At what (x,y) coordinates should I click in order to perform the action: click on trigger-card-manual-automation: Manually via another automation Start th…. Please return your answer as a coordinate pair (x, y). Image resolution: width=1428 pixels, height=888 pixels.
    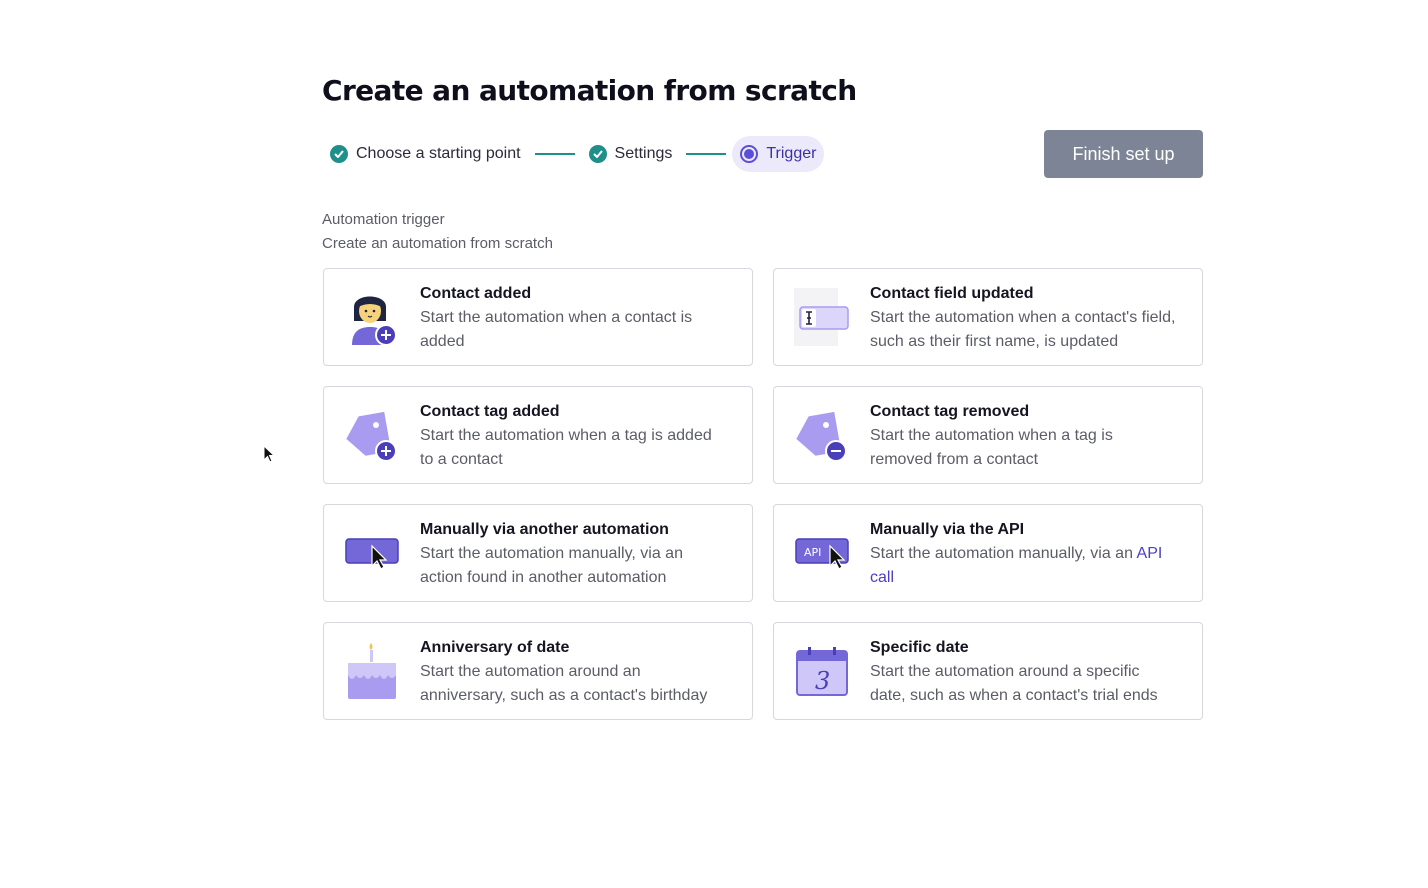
    Looking at the image, I should click on (538, 553).